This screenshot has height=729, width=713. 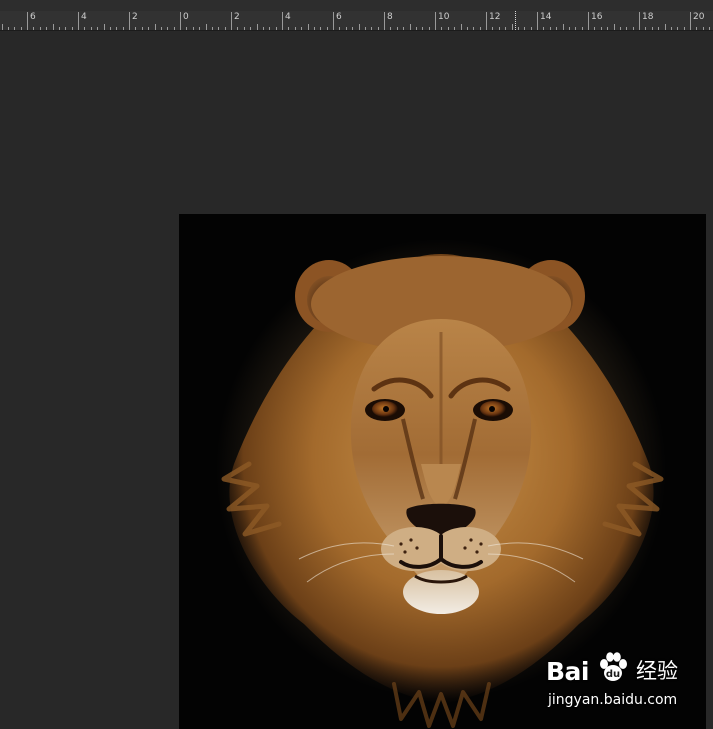 I want to click on svg-text: du, so click(x=613, y=674).